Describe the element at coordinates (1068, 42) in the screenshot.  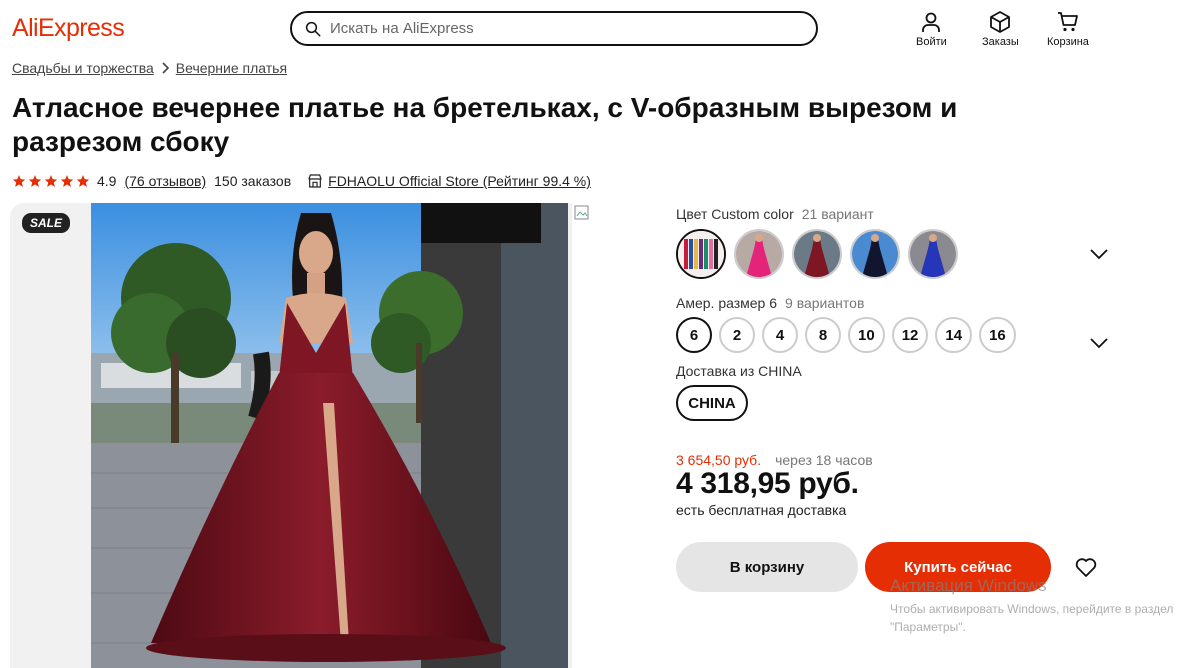
I see `cart-label: Корзина` at that location.